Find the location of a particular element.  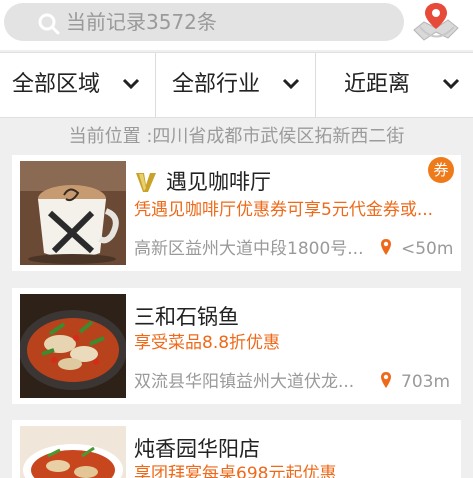

store-name: 炖香园华阳店 is located at coordinates (197, 449).